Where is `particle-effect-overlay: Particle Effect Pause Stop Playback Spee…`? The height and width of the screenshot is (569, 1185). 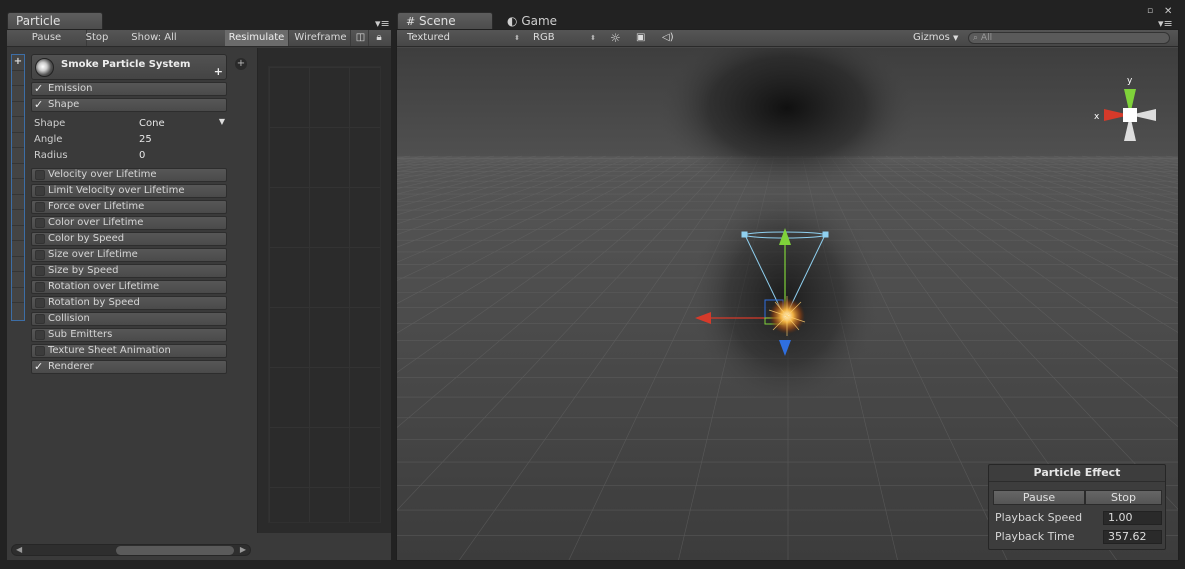
particle-effect-overlay: Particle Effect Pause Stop Playback Spee… is located at coordinates (1077, 507).